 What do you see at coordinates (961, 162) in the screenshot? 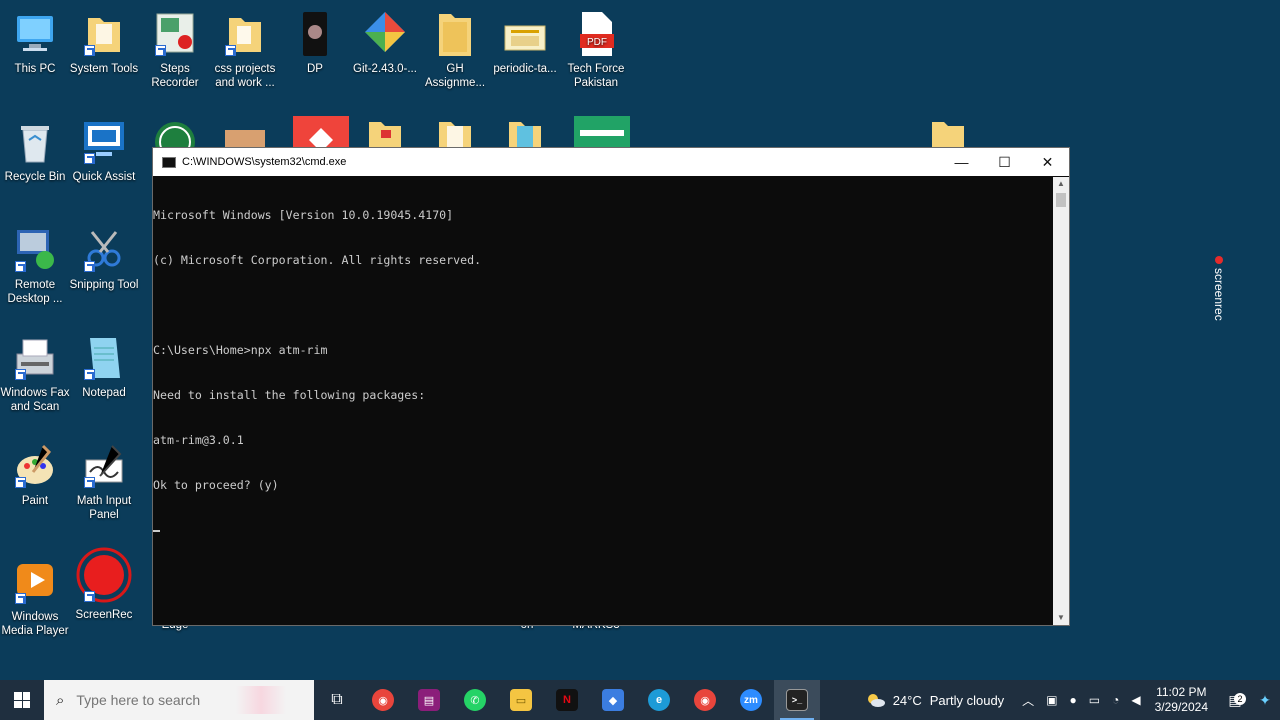
I see `minimize-button: —` at bounding box center [961, 162].